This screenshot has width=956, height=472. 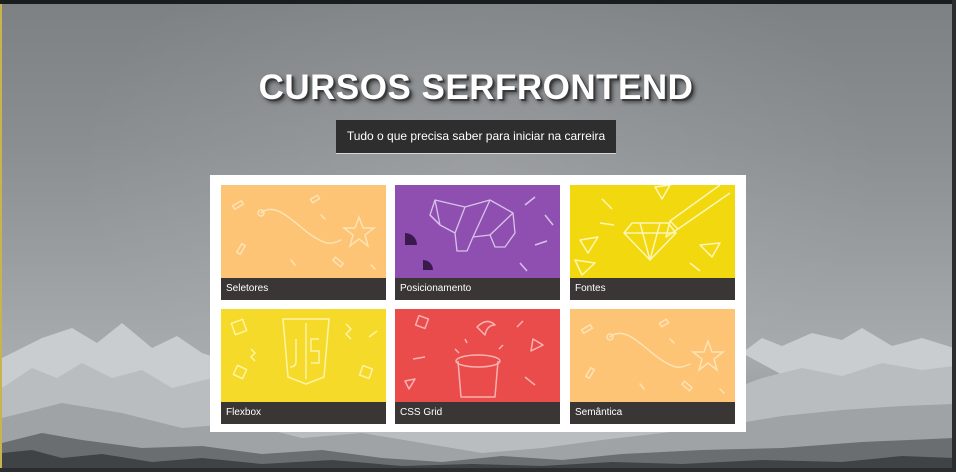 I want to click on course-card-seletores: Seletores, so click(x=303, y=242).